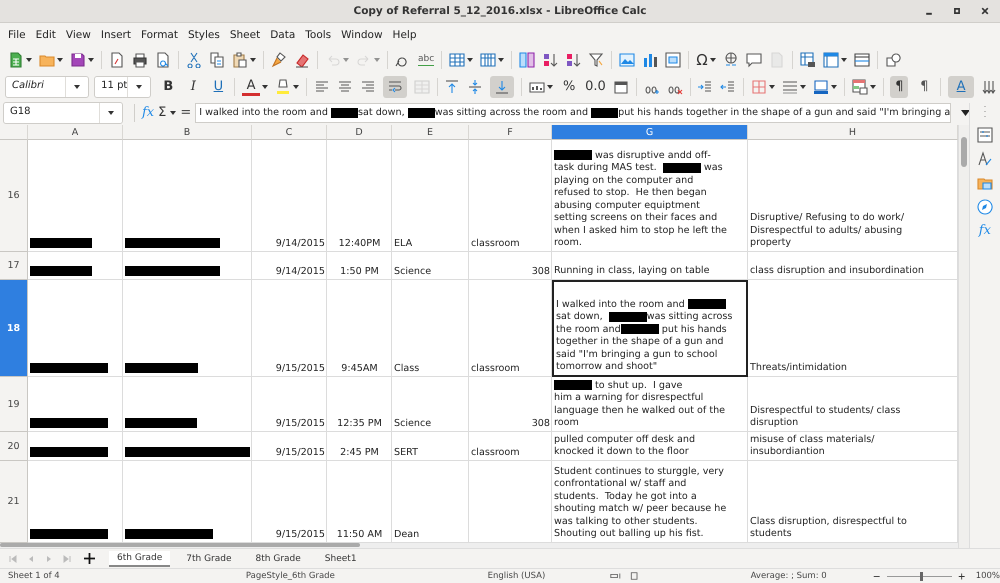 The width and height of the screenshot is (1000, 583). I want to click on sheet-tab: 8th Grade, so click(278, 559).